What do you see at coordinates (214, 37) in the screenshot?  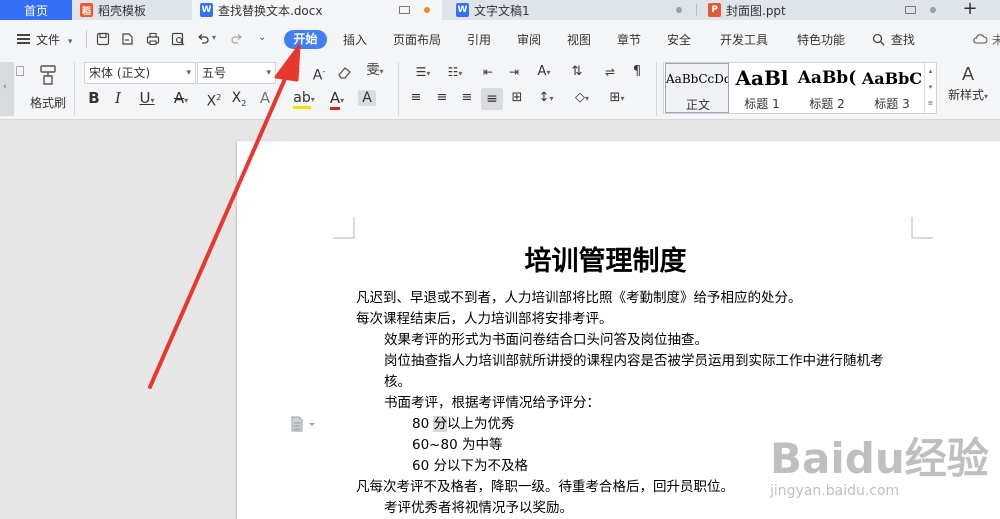 I see `undo-dropdown-icon: ▾` at bounding box center [214, 37].